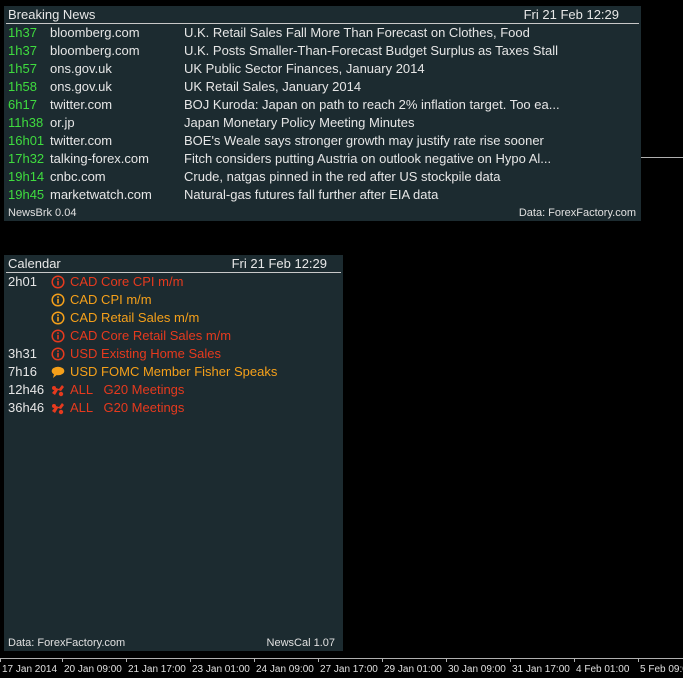  What do you see at coordinates (477, 669) in the screenshot?
I see `axis-label: 30 Jan 09:00` at bounding box center [477, 669].